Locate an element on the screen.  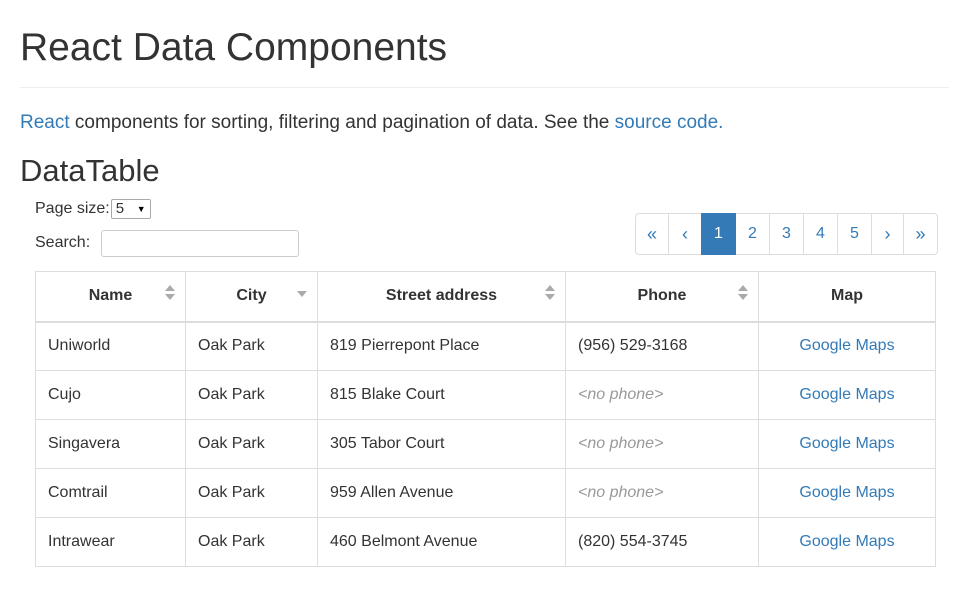
title-divider is located at coordinates (484, 87).